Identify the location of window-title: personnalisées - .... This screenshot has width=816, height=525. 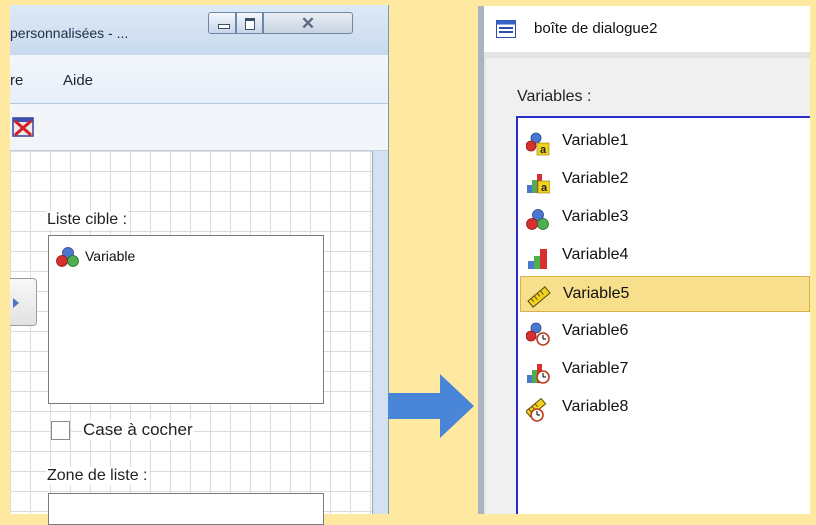
(69, 33).